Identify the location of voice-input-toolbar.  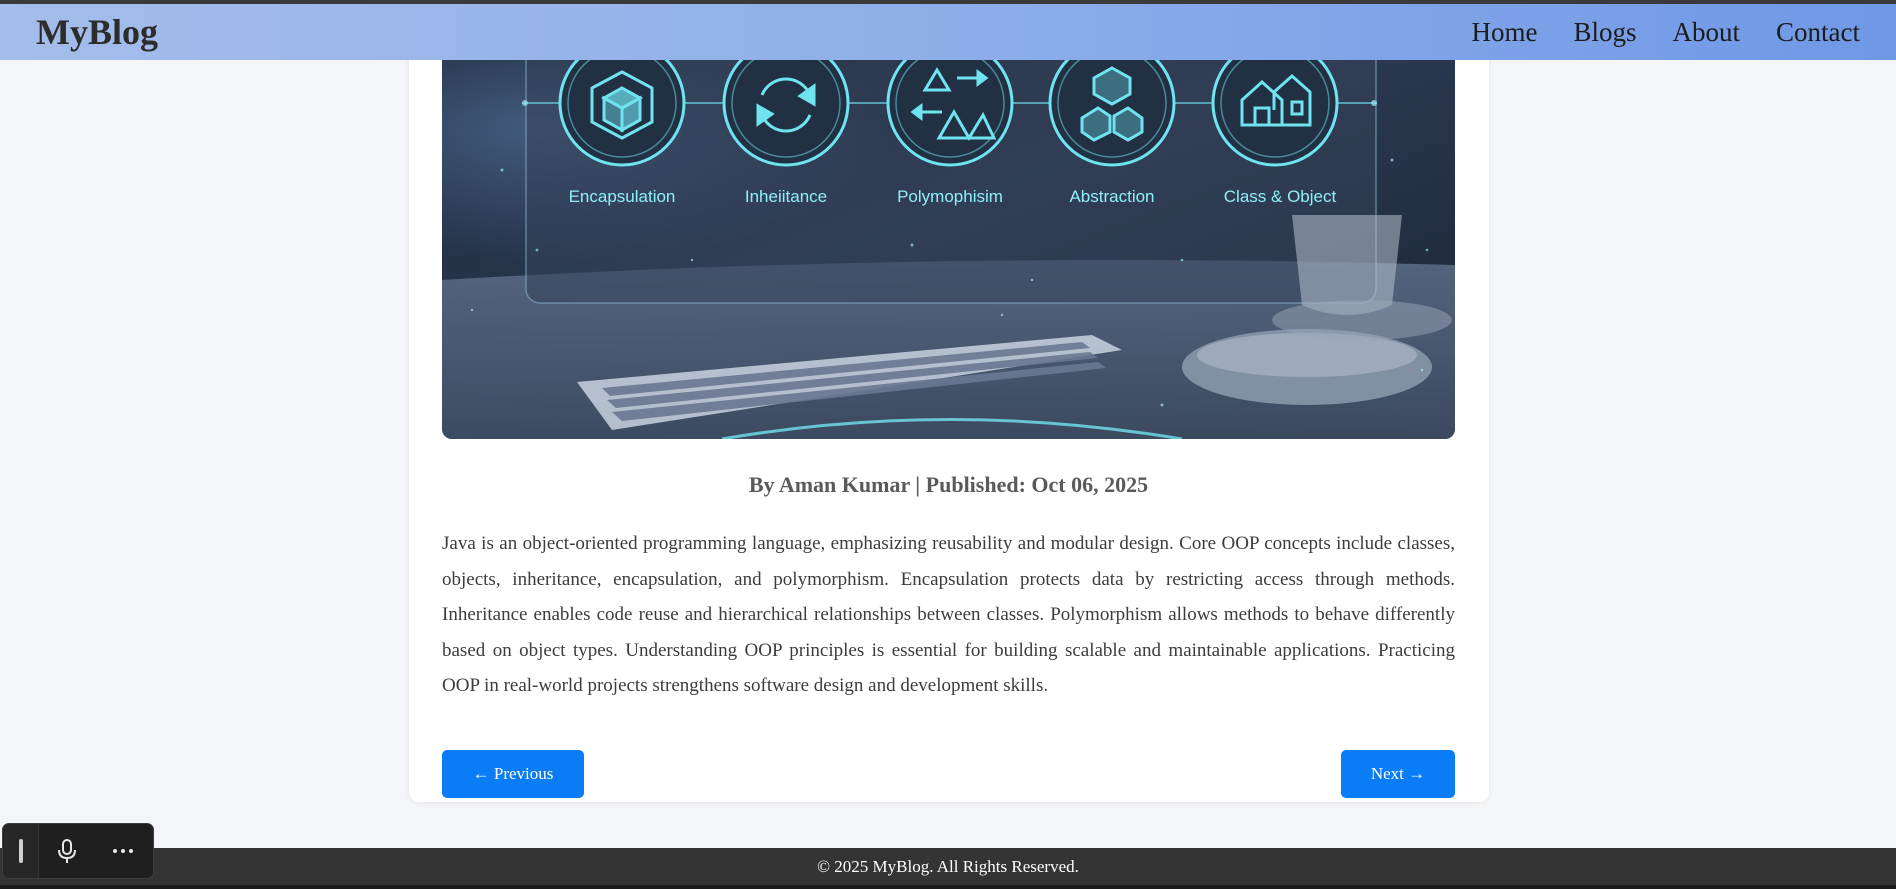
(78, 851).